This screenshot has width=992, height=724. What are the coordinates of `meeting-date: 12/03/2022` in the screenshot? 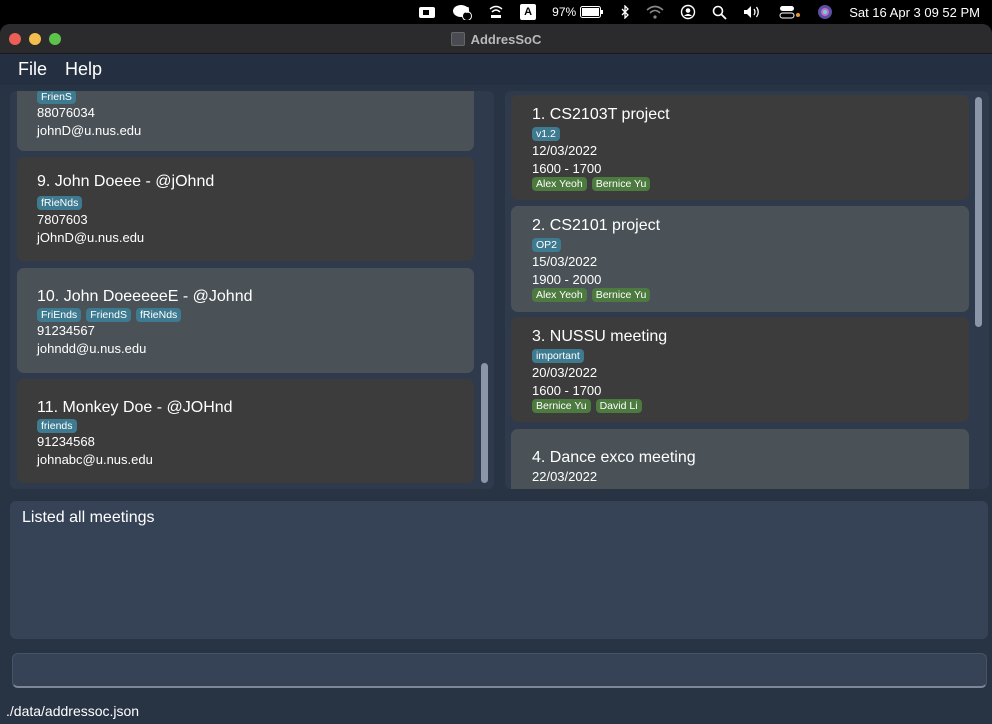 It's located at (565, 150).